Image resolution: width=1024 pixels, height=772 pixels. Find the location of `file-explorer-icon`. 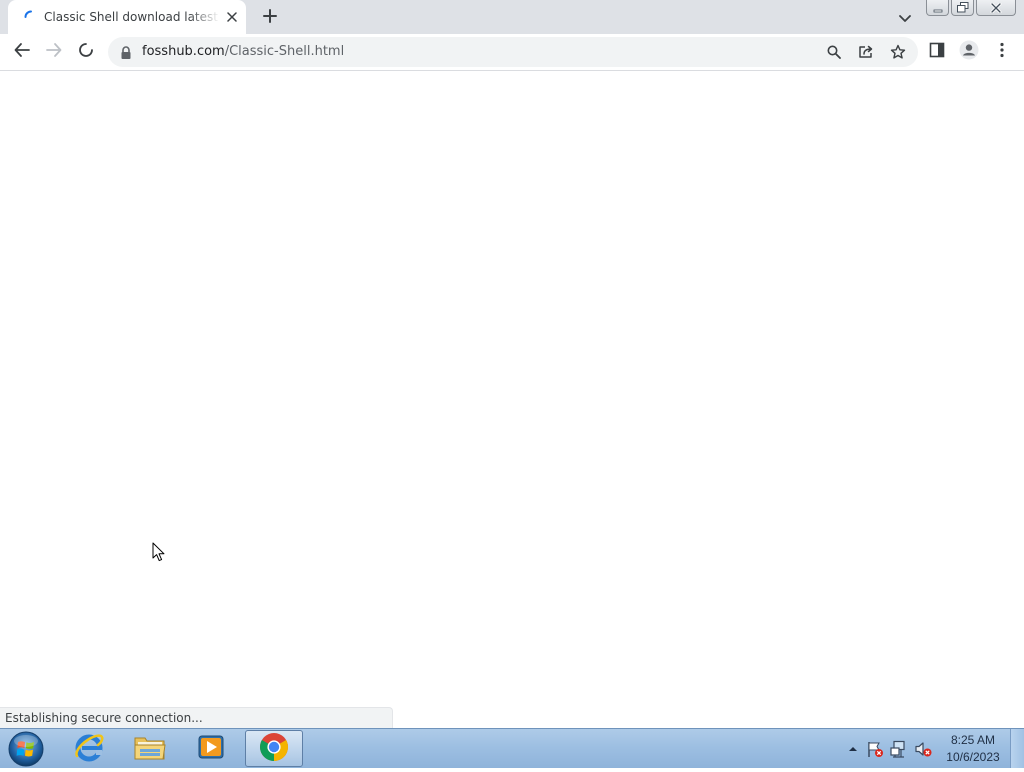

file-explorer-icon is located at coordinates (150, 749).